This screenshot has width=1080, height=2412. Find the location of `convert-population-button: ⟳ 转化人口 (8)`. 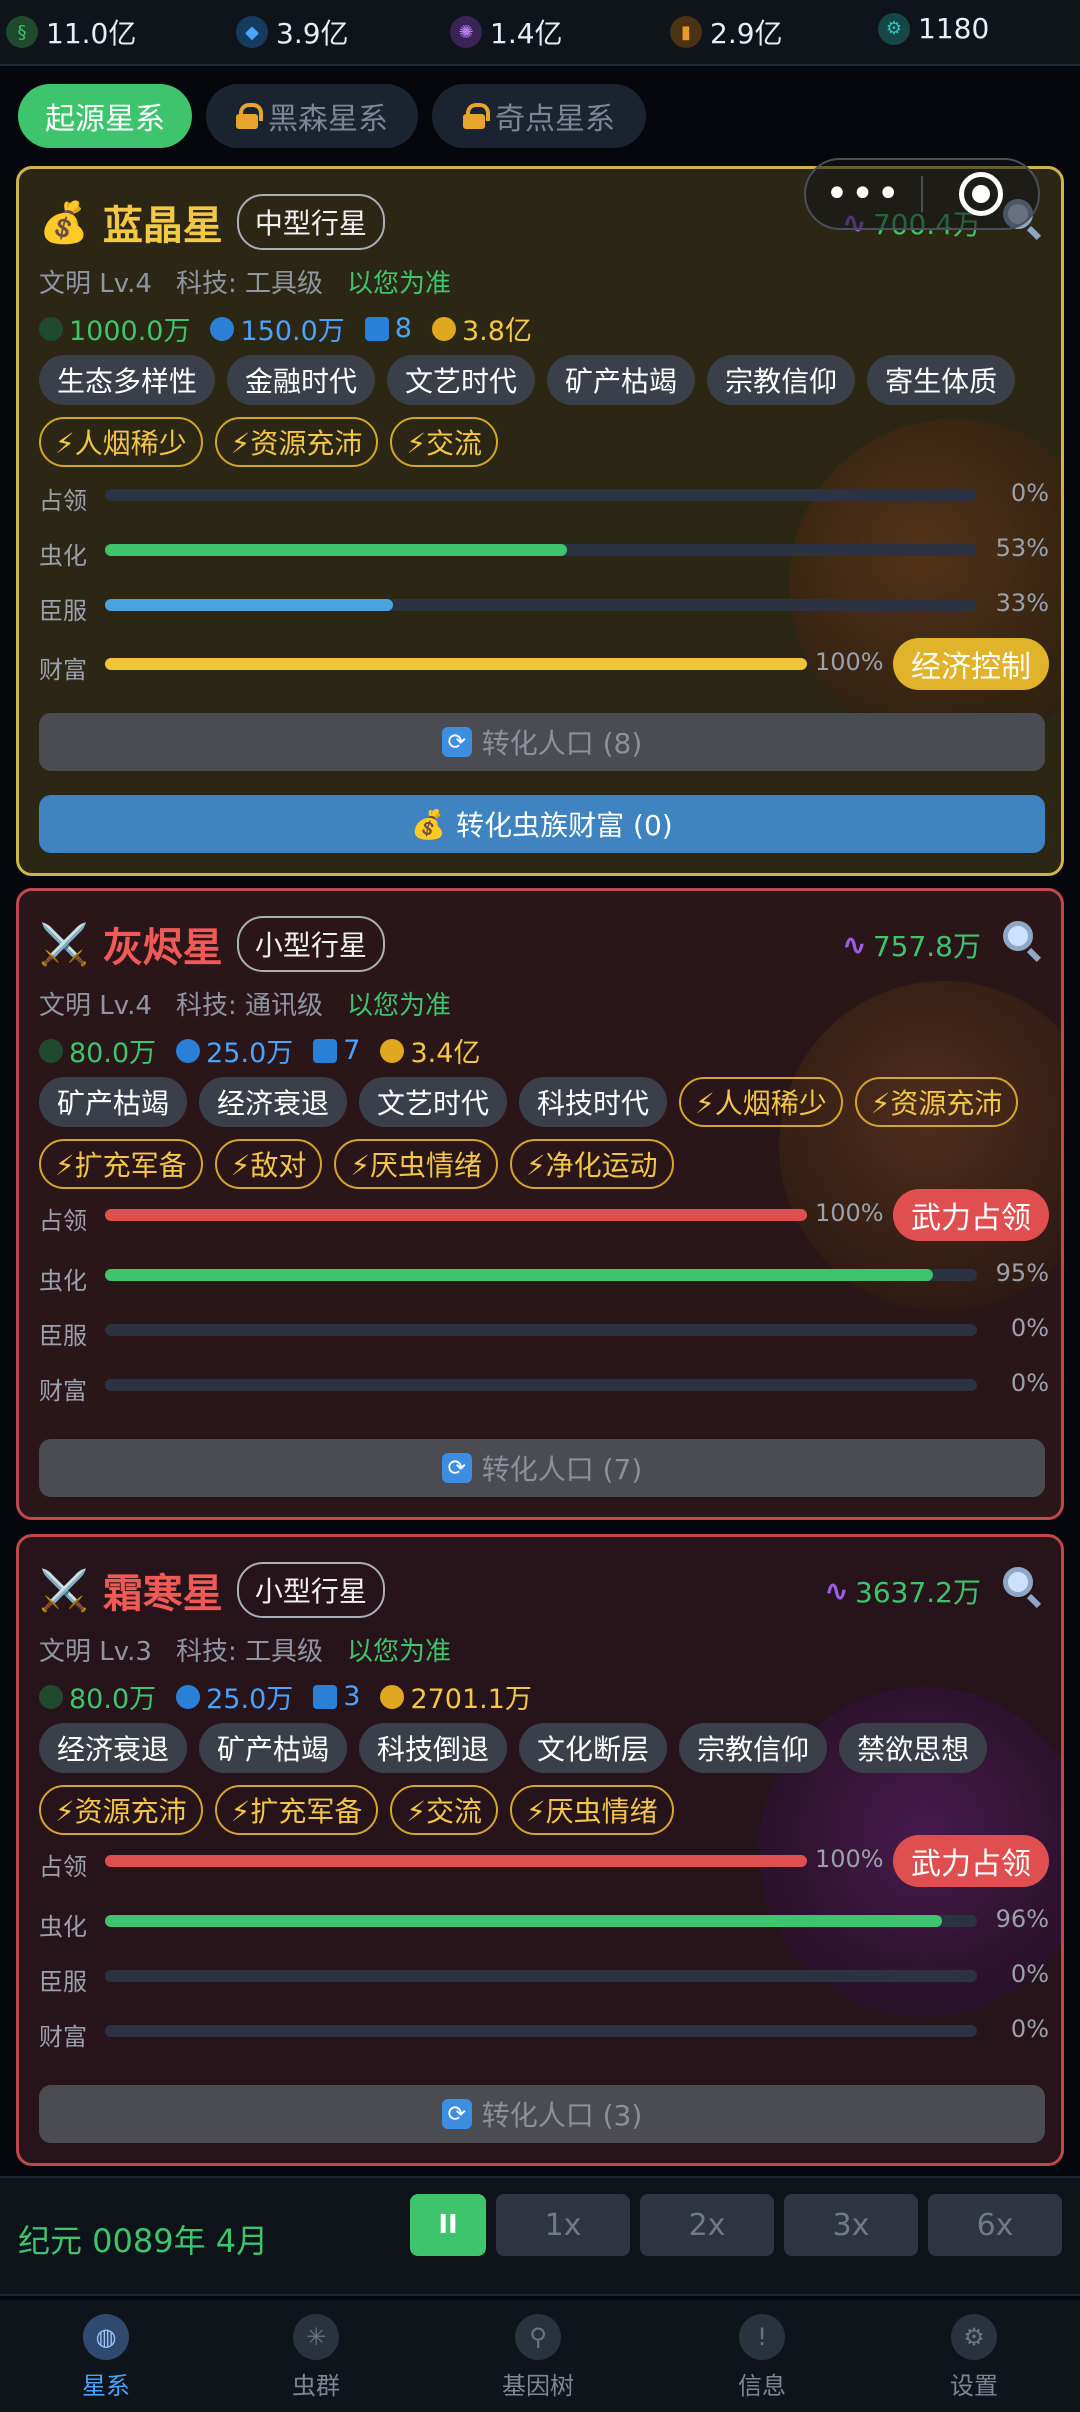

convert-population-button: ⟳ 转化人口 (8) is located at coordinates (542, 742).